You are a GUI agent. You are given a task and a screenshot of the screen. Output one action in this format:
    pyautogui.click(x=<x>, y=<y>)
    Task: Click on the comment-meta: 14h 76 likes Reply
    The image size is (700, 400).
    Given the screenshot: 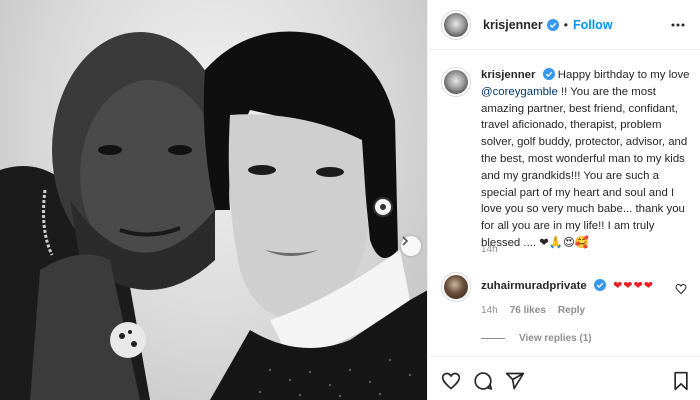 What is the action you would take?
    pyautogui.click(x=533, y=310)
    